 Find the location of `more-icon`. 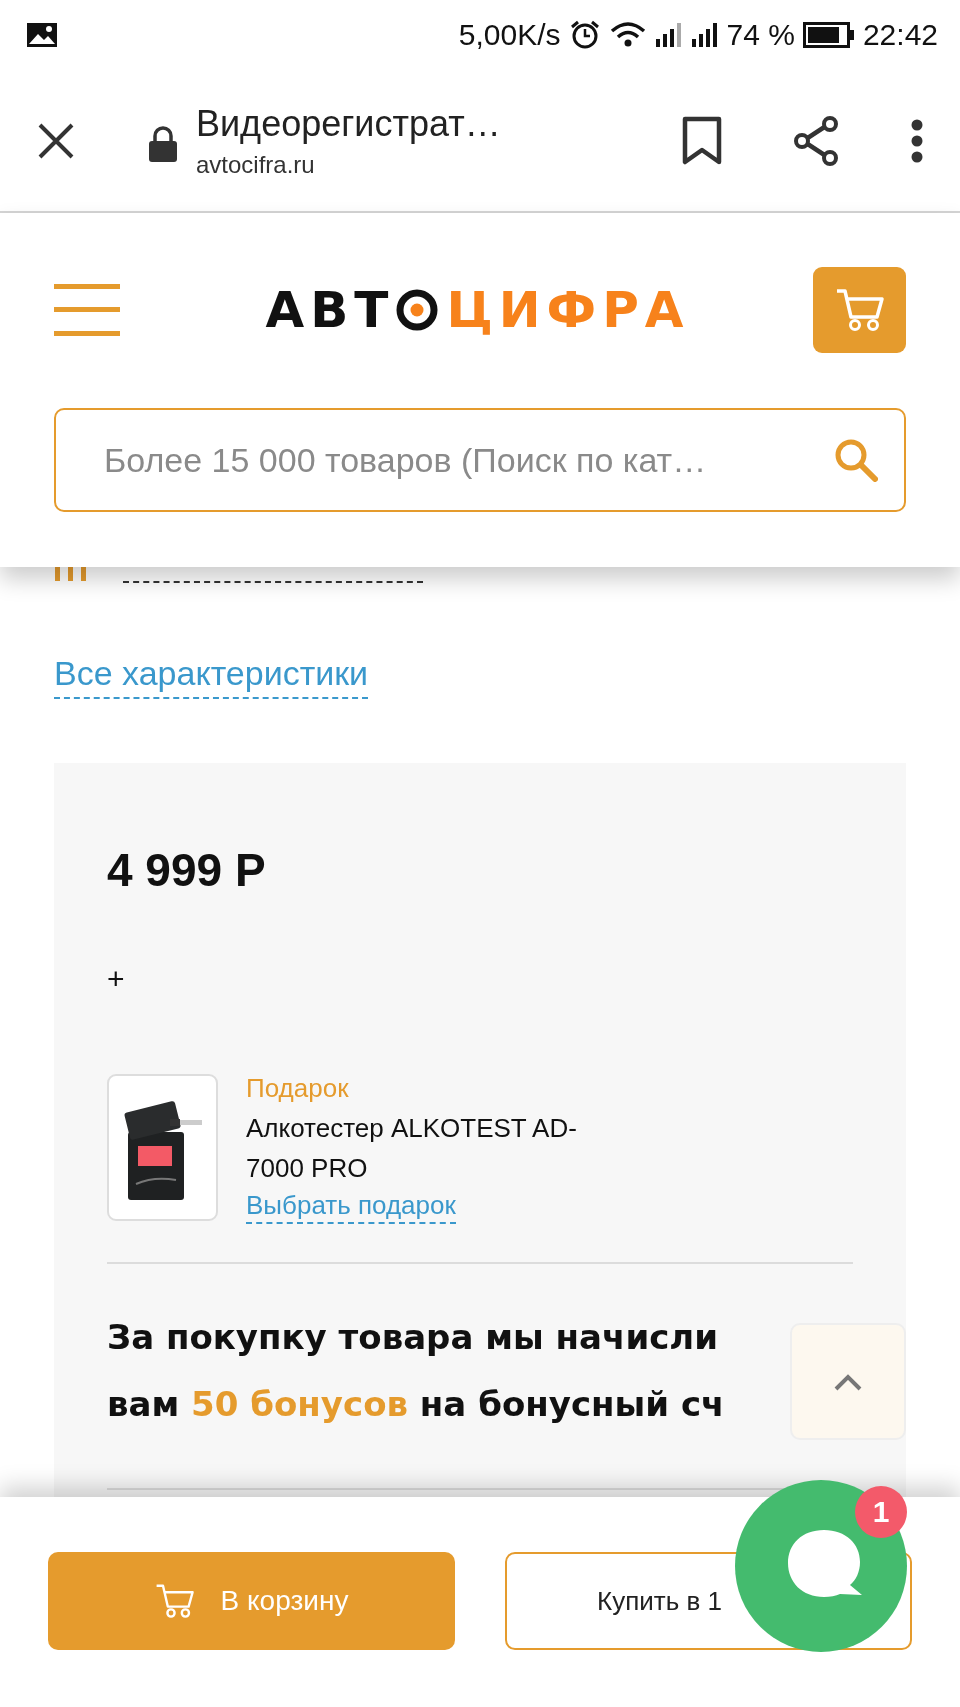

more-icon is located at coordinates (917, 140).